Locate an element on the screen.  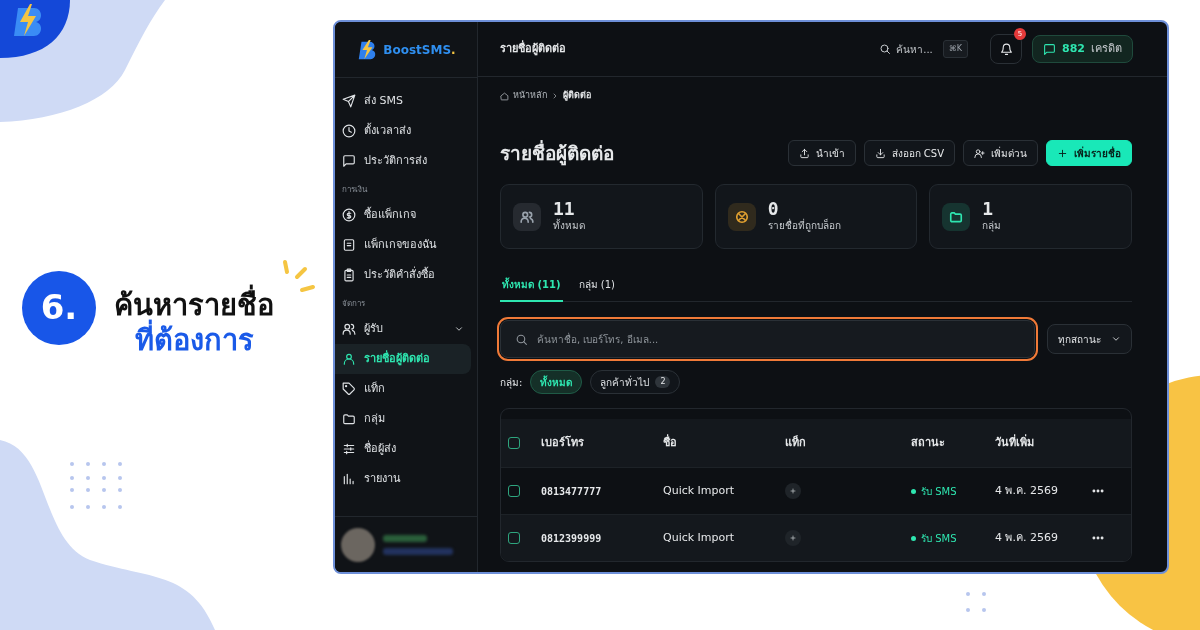
page-title: รายชื่อผู้ติดต่อ is located at coordinates (557, 153).